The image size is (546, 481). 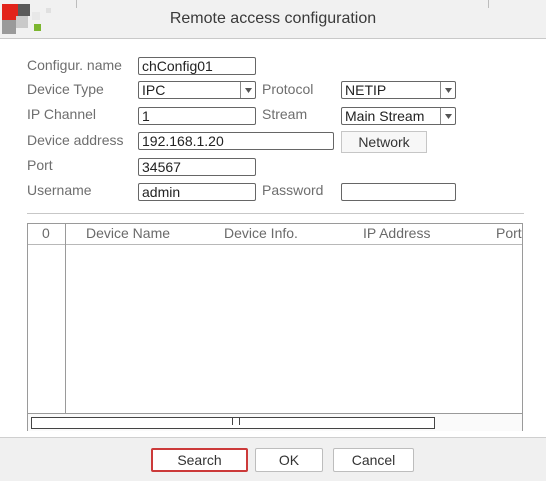 What do you see at coordinates (154, 90) in the screenshot?
I see `device-type-value: IPC` at bounding box center [154, 90].